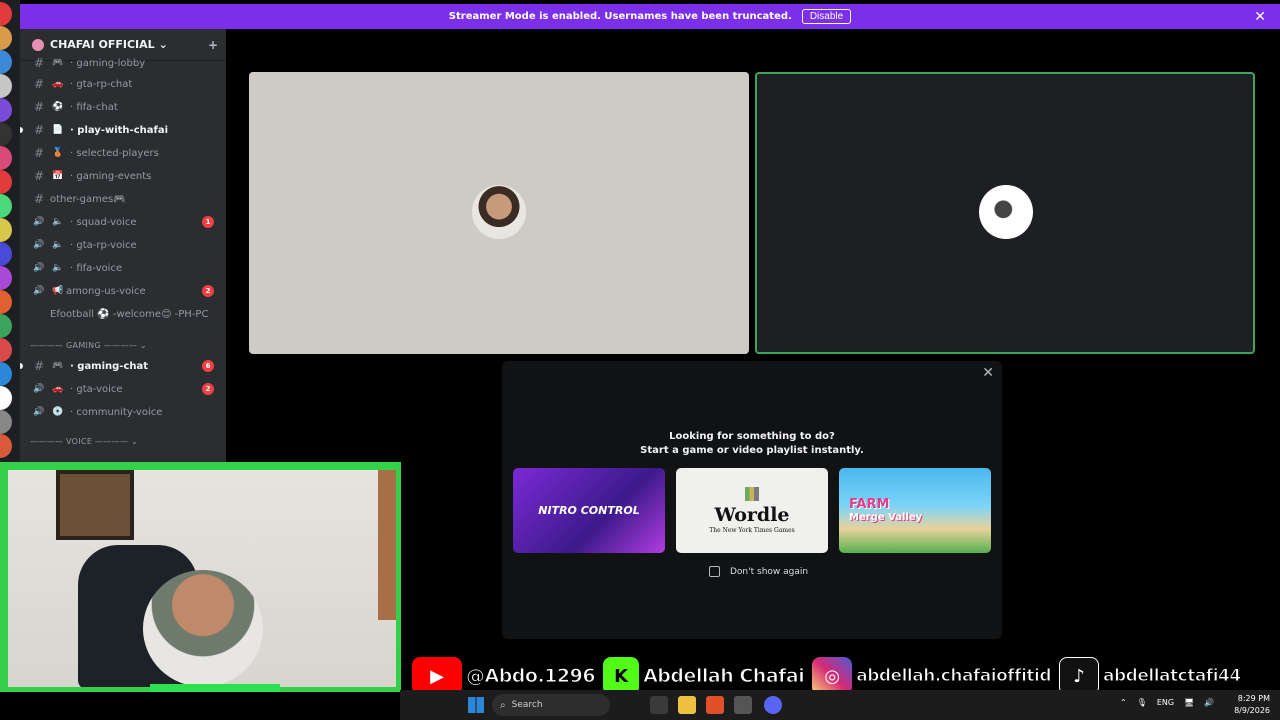 The width and height of the screenshot is (1280, 720). What do you see at coordinates (123, 366) in the screenshot?
I see `channel-item: # 🎮 · gaming-chat 6` at bounding box center [123, 366].